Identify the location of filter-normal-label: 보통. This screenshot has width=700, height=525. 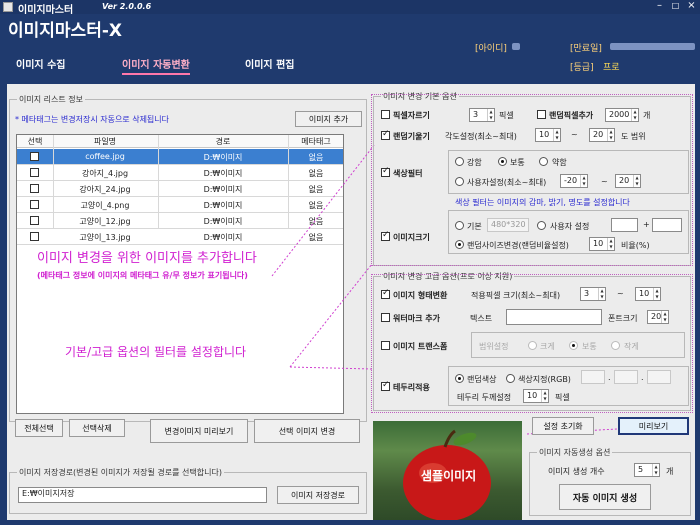
(517, 162).